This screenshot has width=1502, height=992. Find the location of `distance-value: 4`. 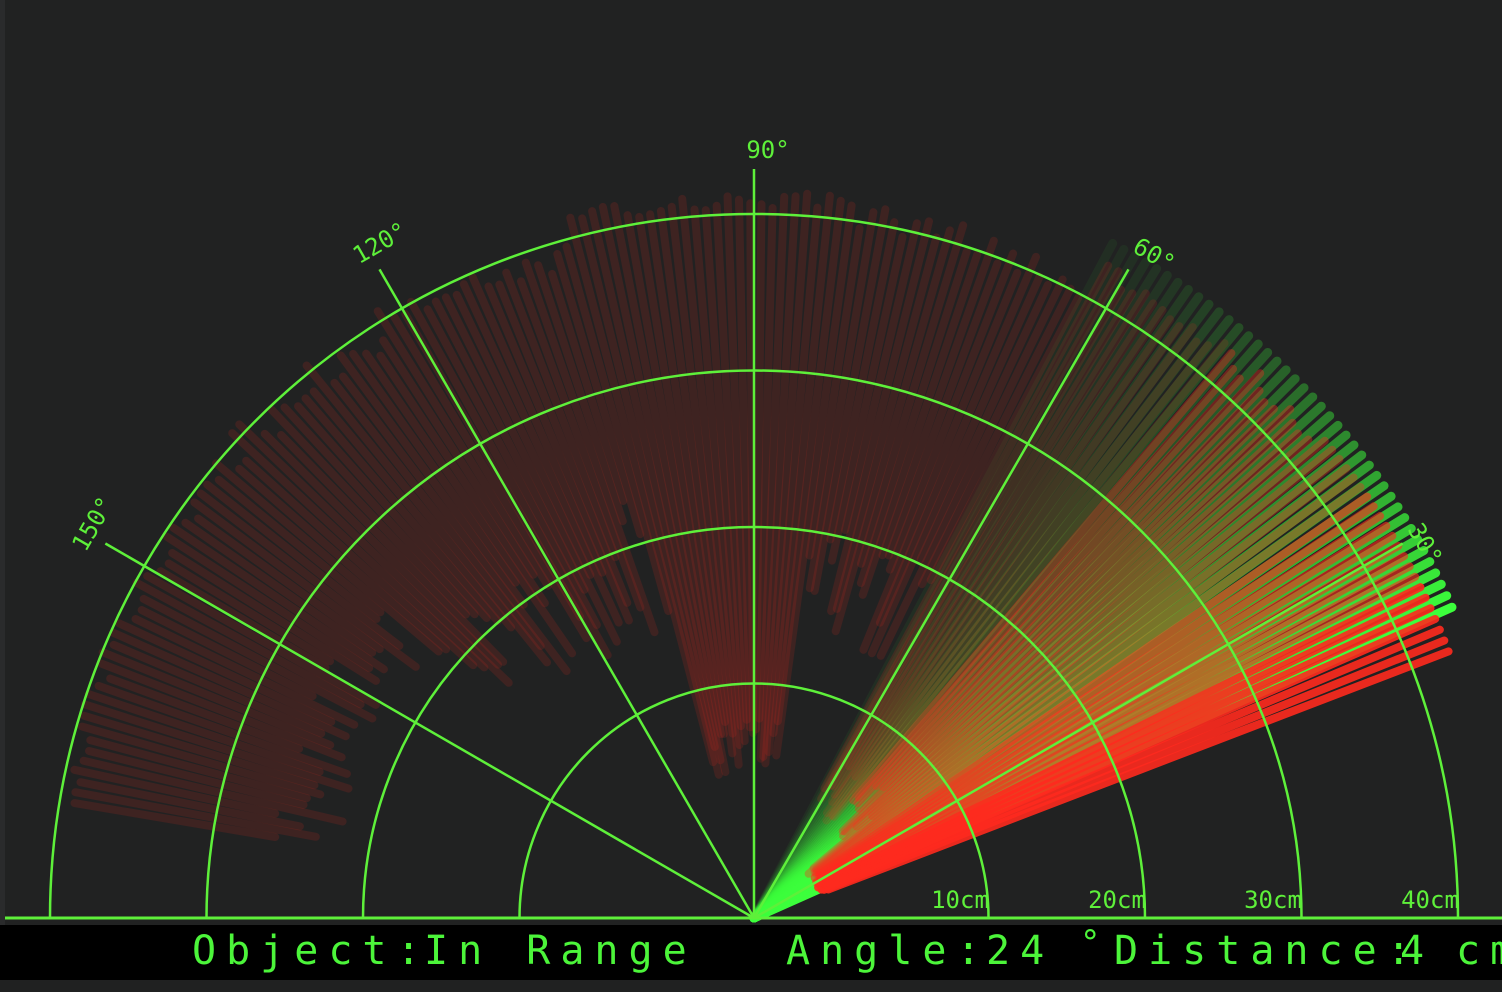

distance-value: 4 is located at coordinates (1417, 951).